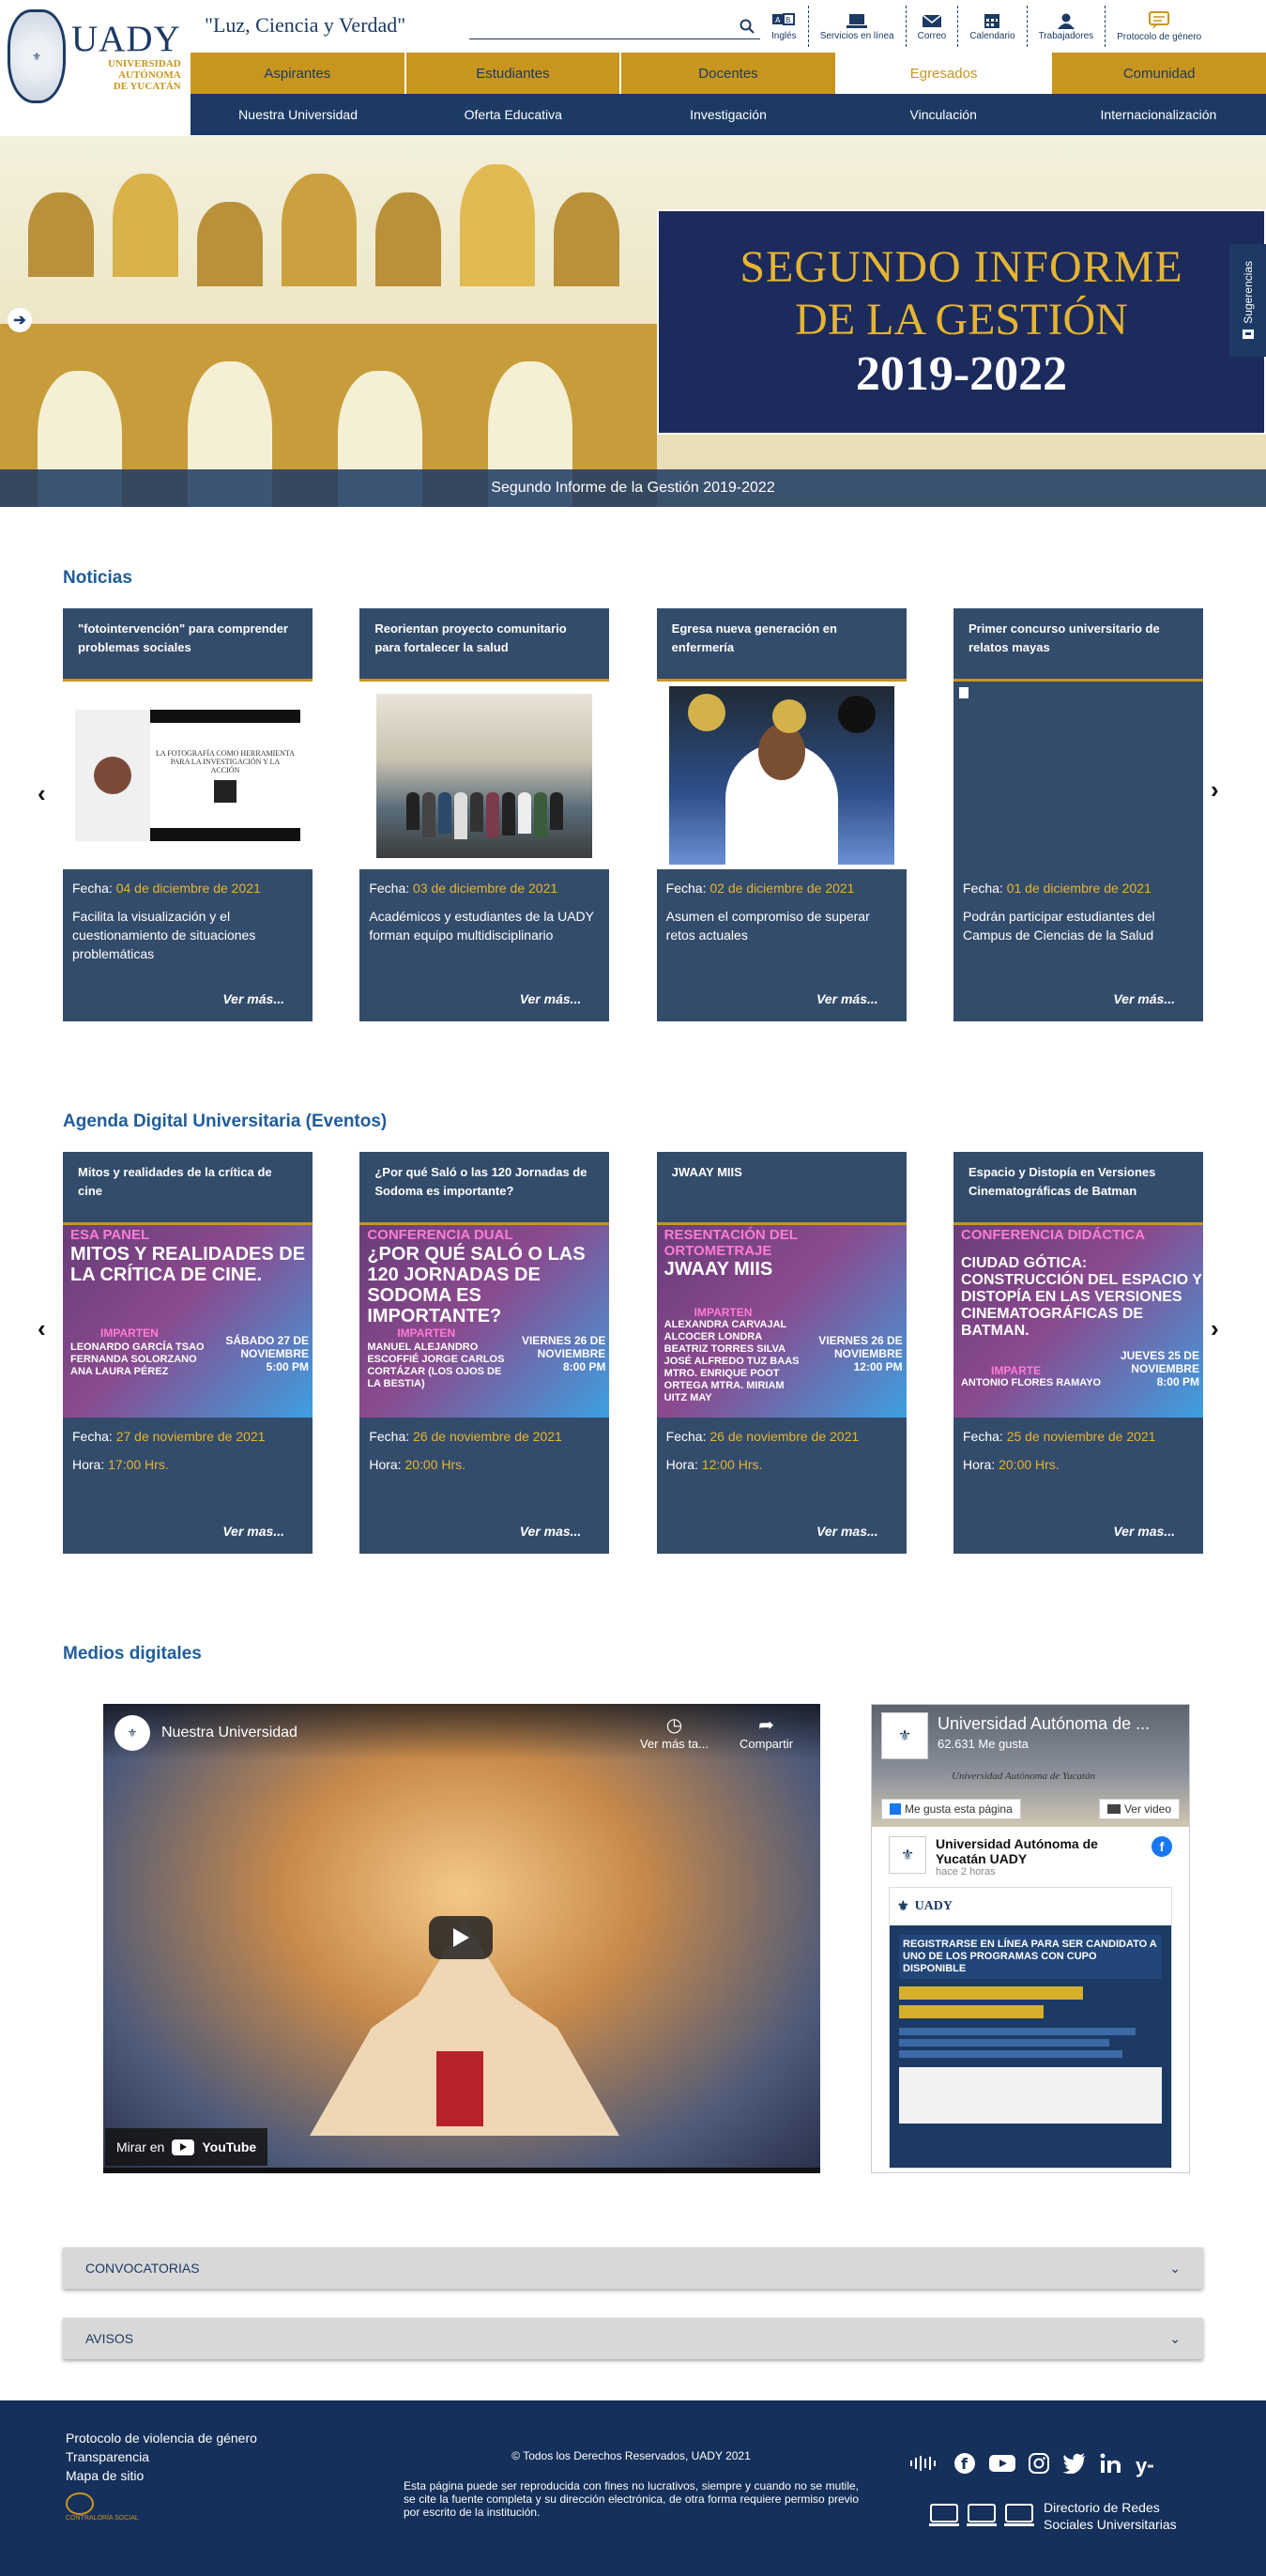  I want to click on watch-on-youtube-button: Mirar en YouTube, so click(186, 2147).